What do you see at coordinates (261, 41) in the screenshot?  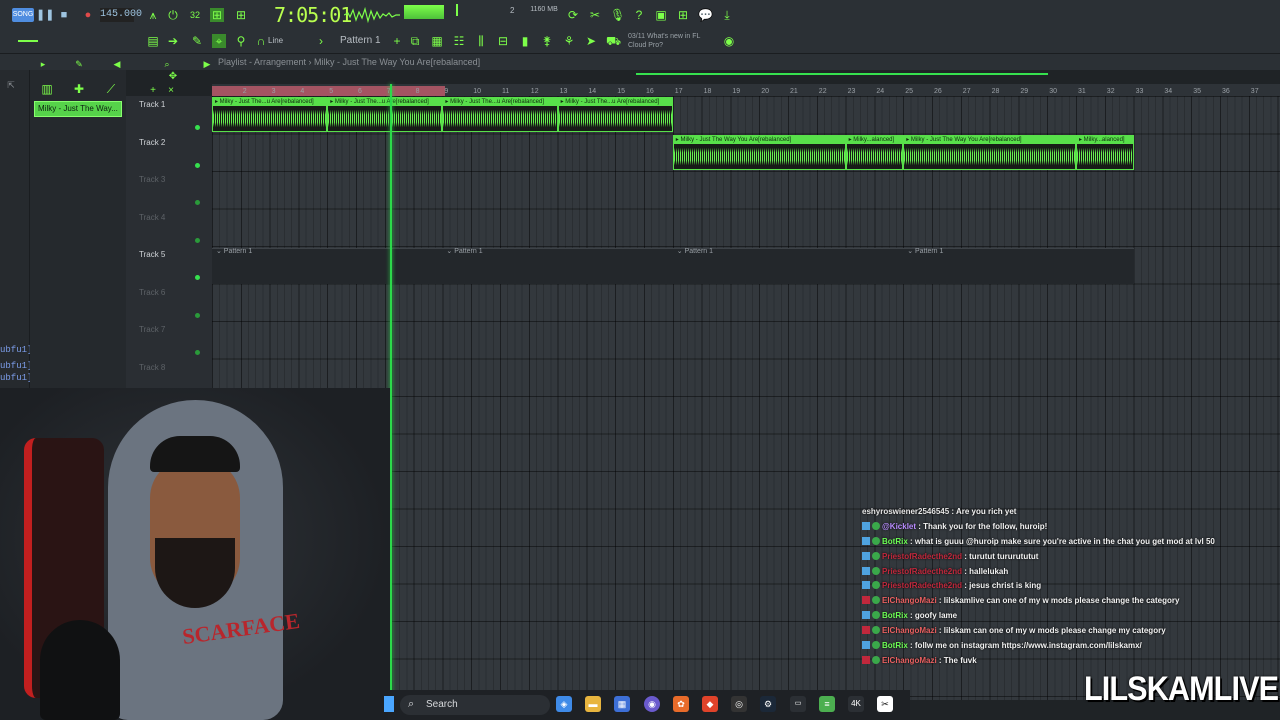 I see `snap-icon: ∩` at bounding box center [261, 41].